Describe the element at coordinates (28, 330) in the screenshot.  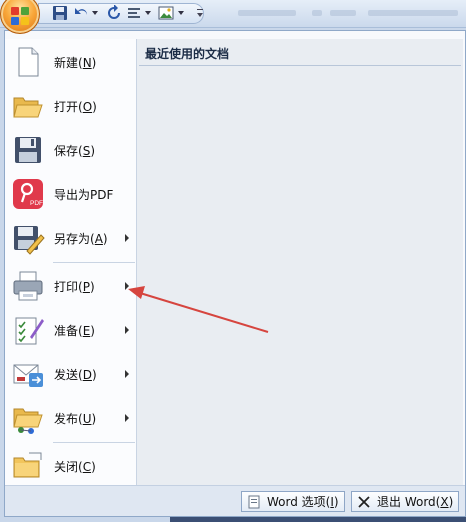
I see `prepare-icon` at that location.